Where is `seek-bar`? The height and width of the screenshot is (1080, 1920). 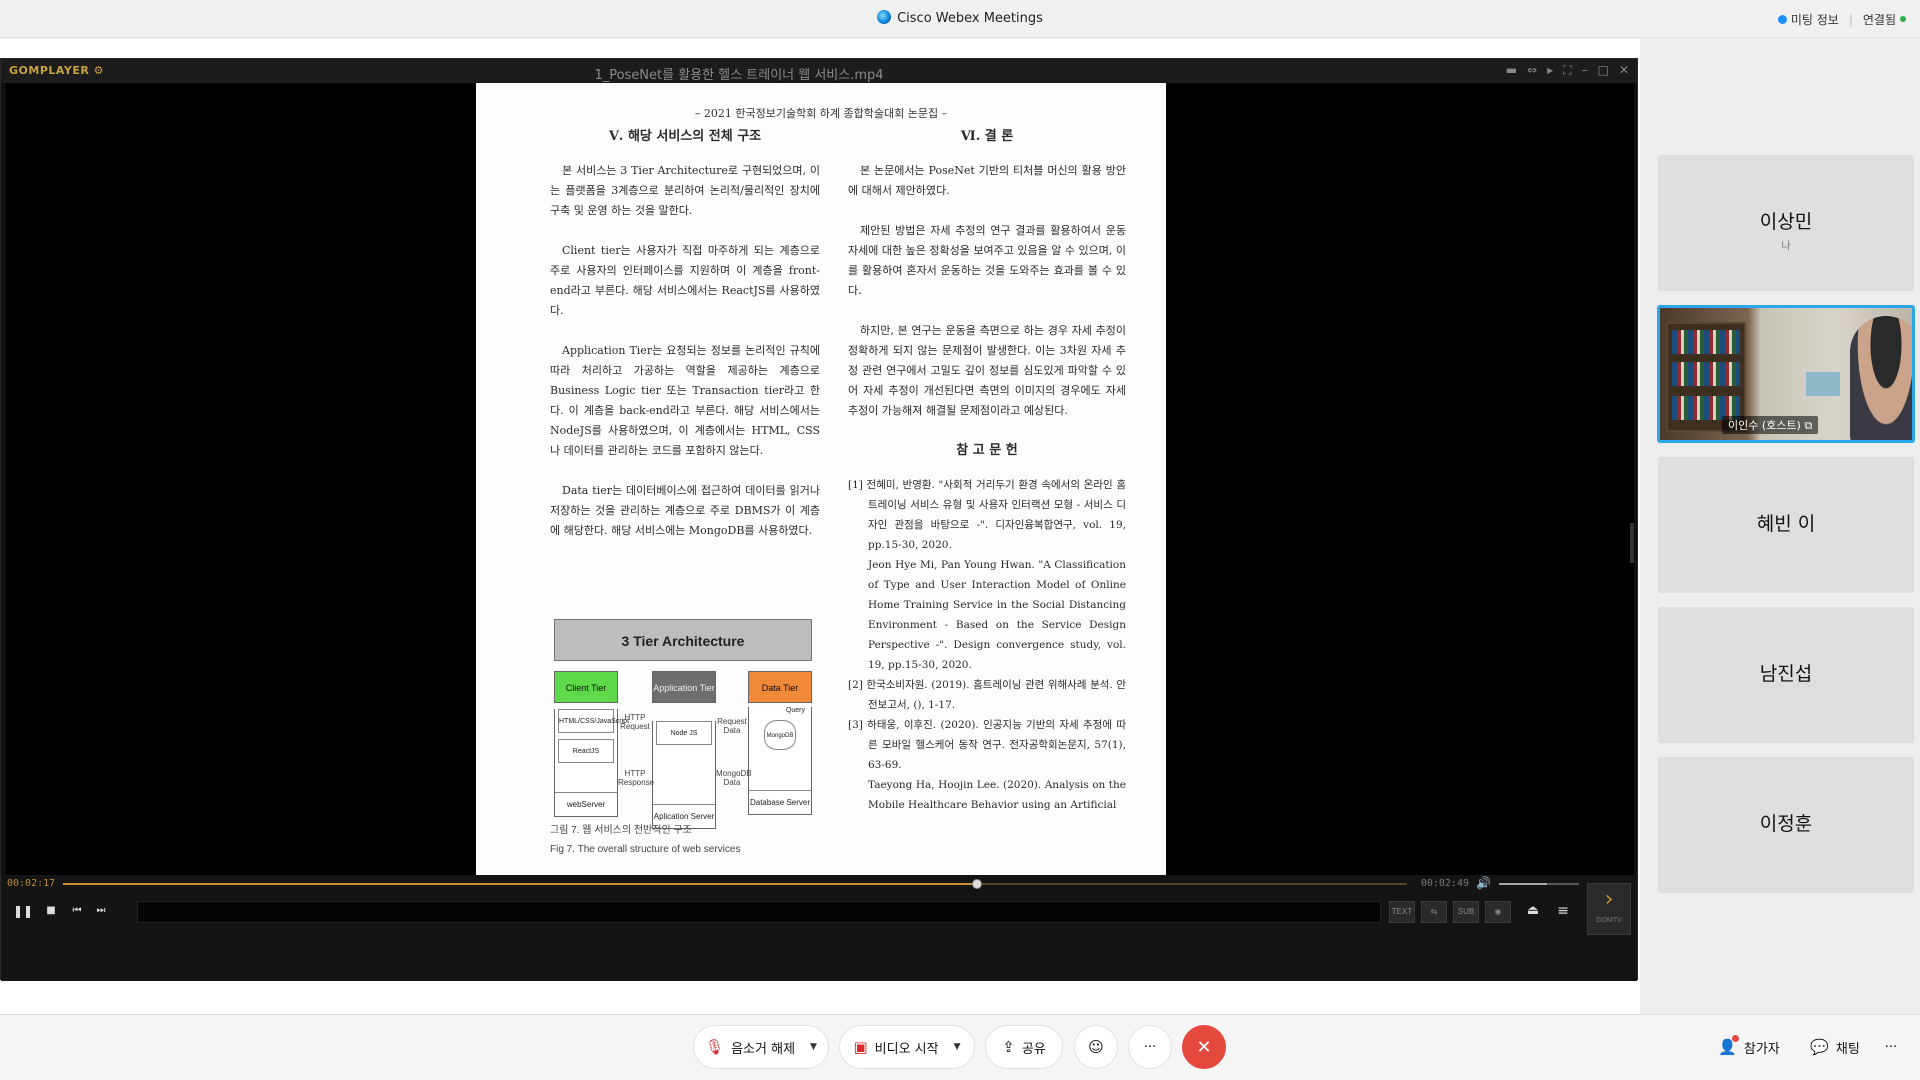
seek-bar is located at coordinates (735, 884).